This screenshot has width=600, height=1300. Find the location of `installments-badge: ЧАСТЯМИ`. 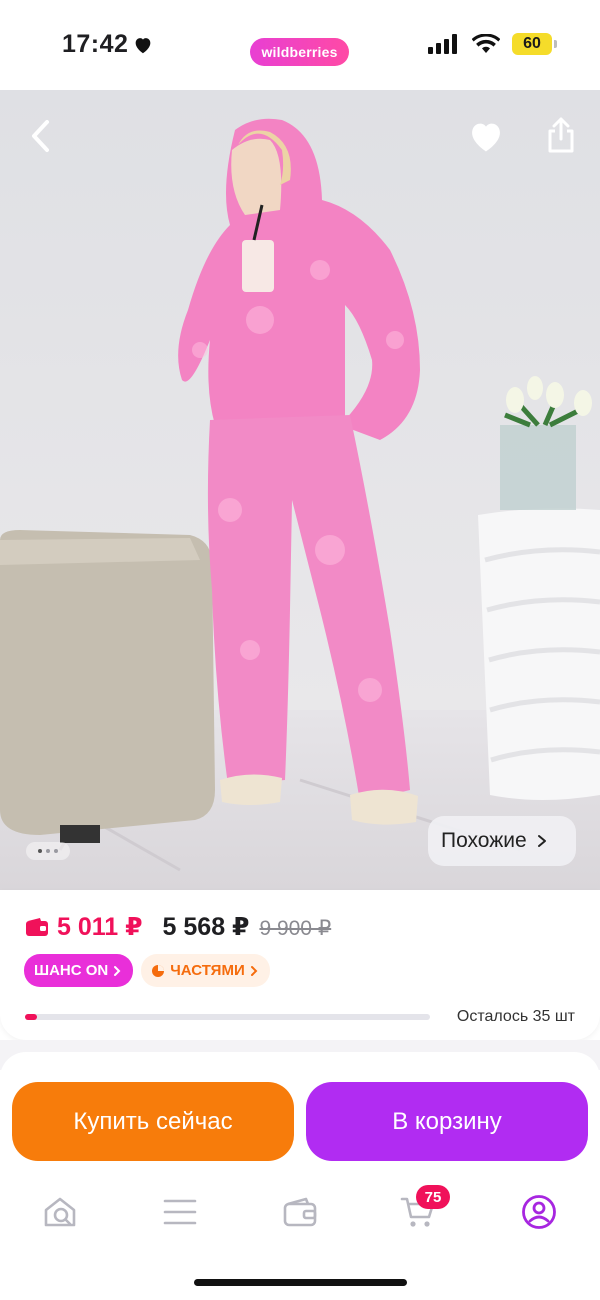

installments-badge: ЧАСТЯМИ is located at coordinates (205, 970).